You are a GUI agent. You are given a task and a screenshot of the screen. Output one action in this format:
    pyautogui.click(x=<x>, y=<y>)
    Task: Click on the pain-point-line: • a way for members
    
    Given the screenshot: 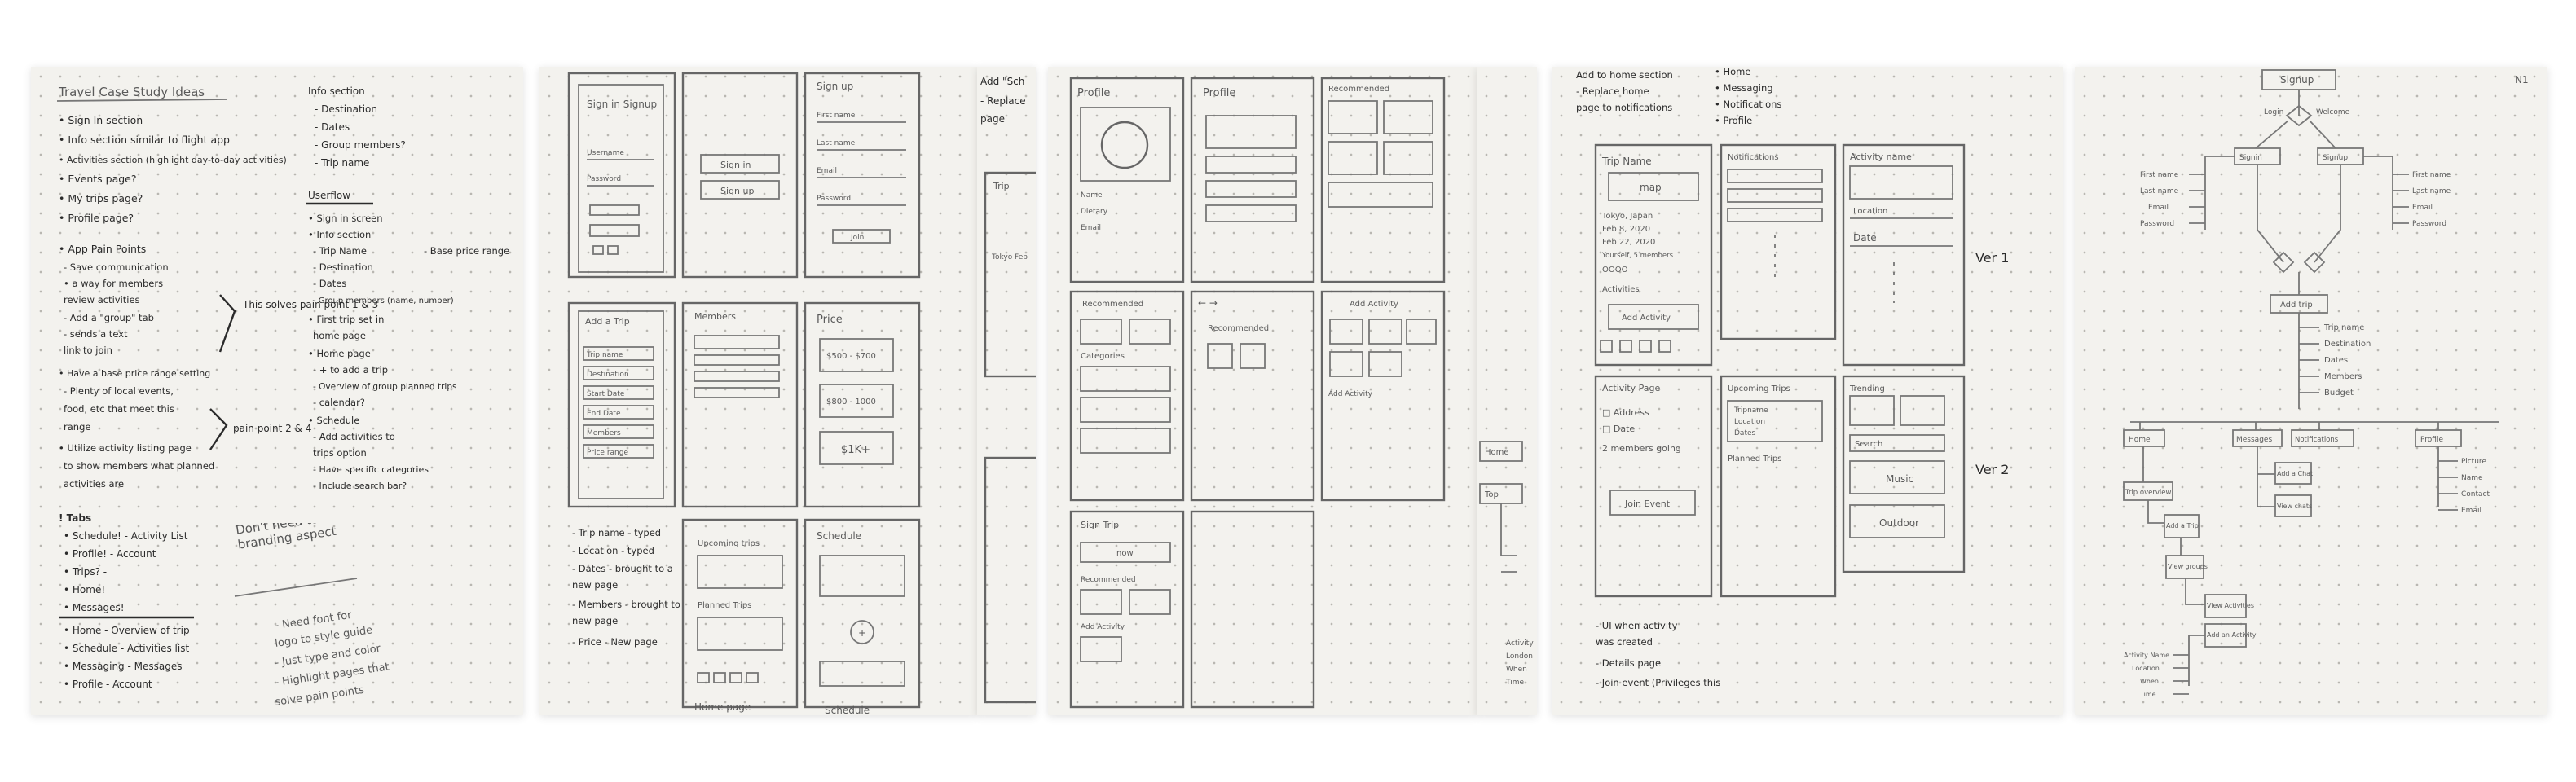 What is the action you would take?
    pyautogui.click(x=113, y=283)
    